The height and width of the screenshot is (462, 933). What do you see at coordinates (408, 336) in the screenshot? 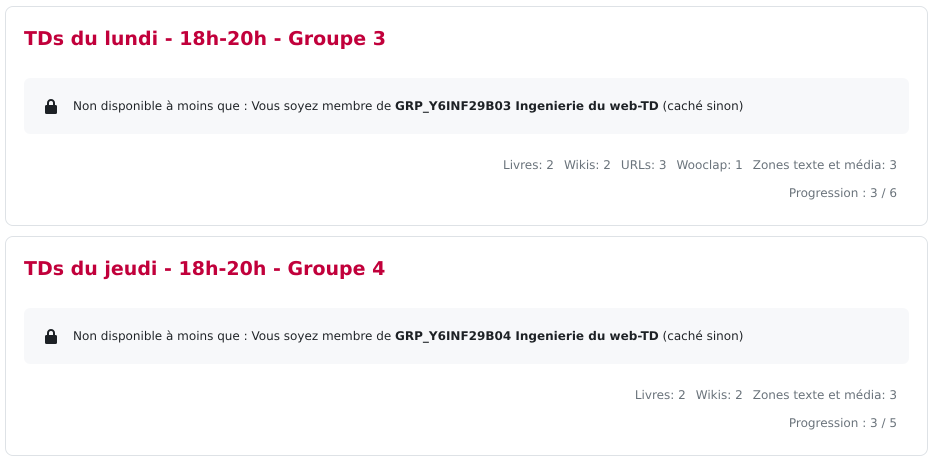
I see `restriction-text: Non disponible à moins que : Vous soyez membre de GRP_Y6INF29B04 Ingenierie du web-TD (caché sinon)` at bounding box center [408, 336].